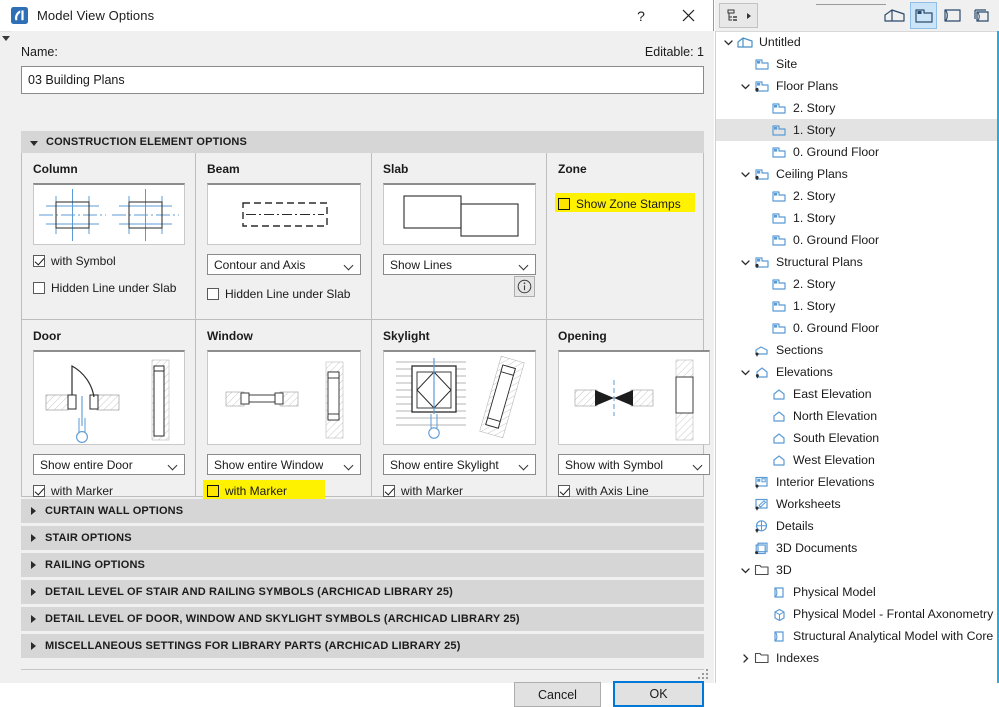 The height and width of the screenshot is (707, 999). Describe the element at coordinates (557, 694) in the screenshot. I see `cancel-button: Cancel` at that location.